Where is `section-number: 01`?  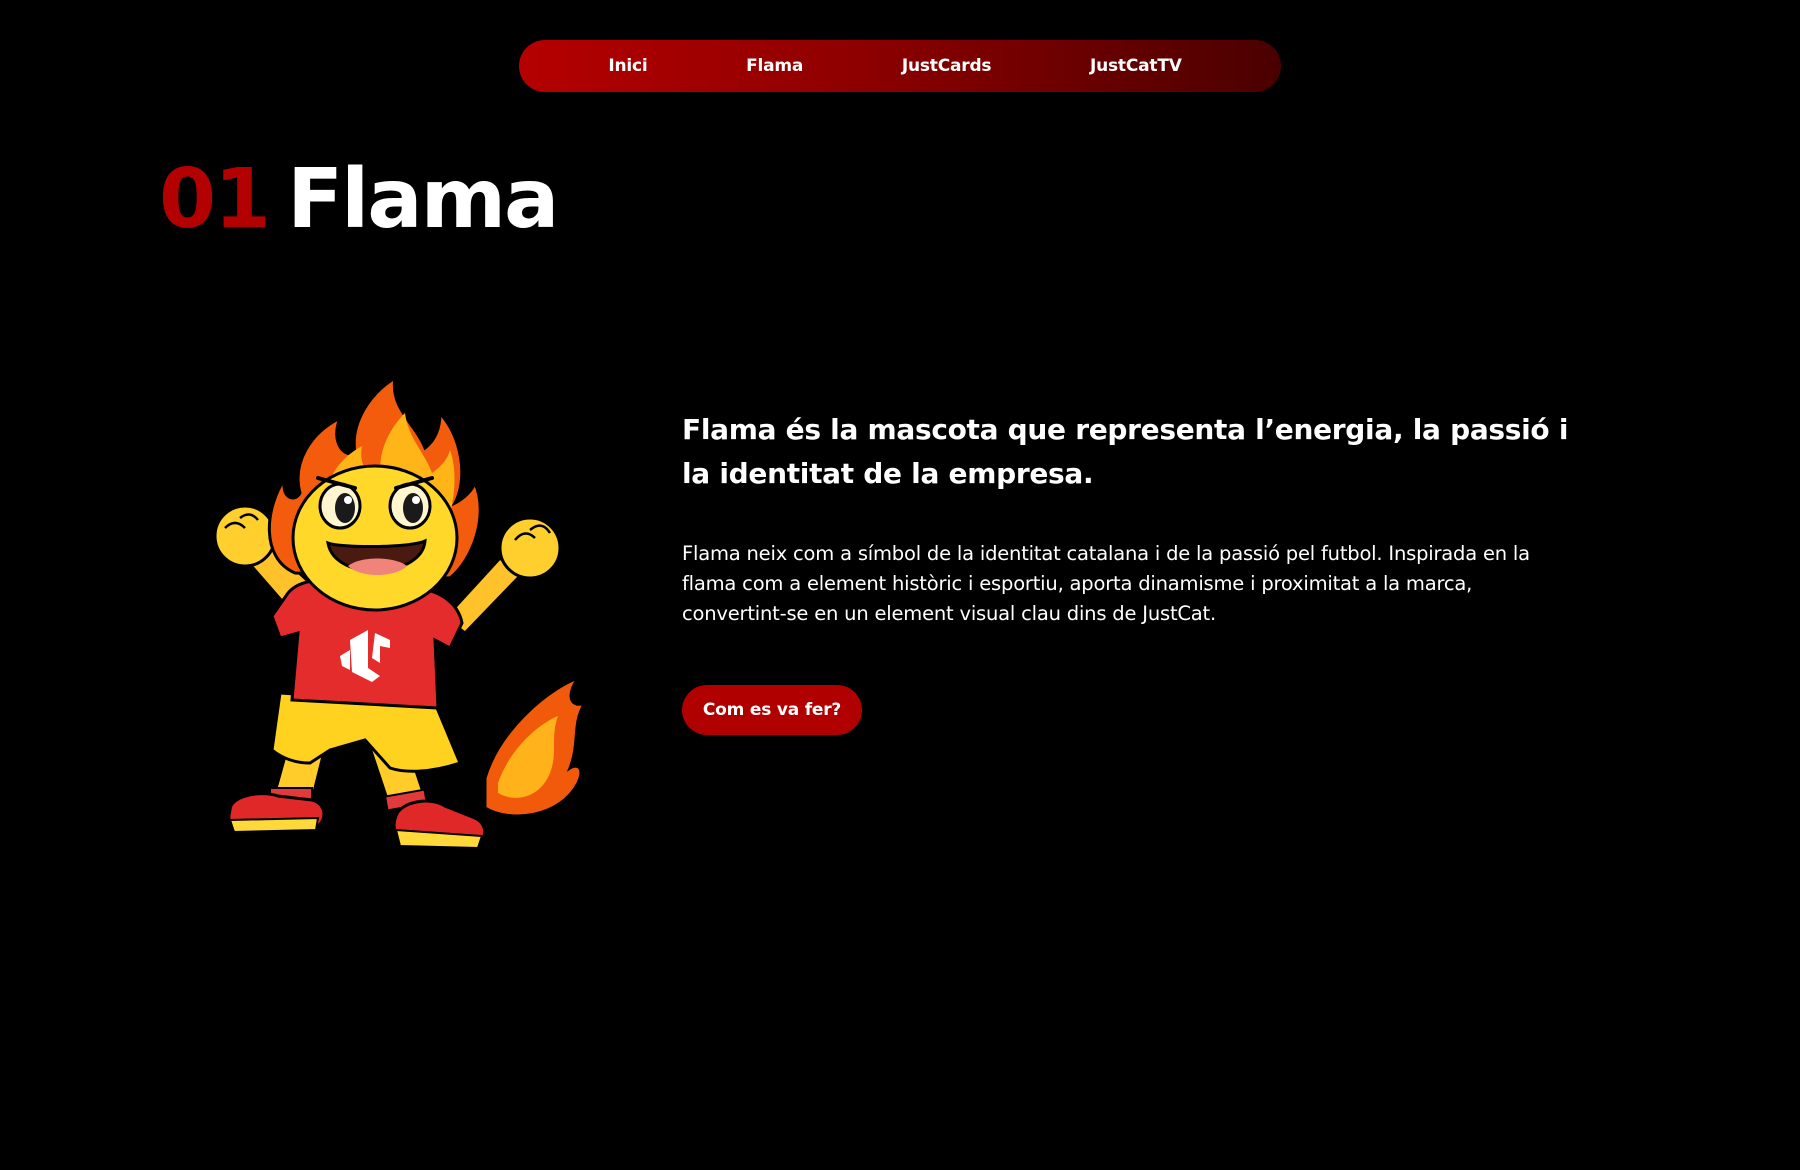
section-number: 01 is located at coordinates (215, 199).